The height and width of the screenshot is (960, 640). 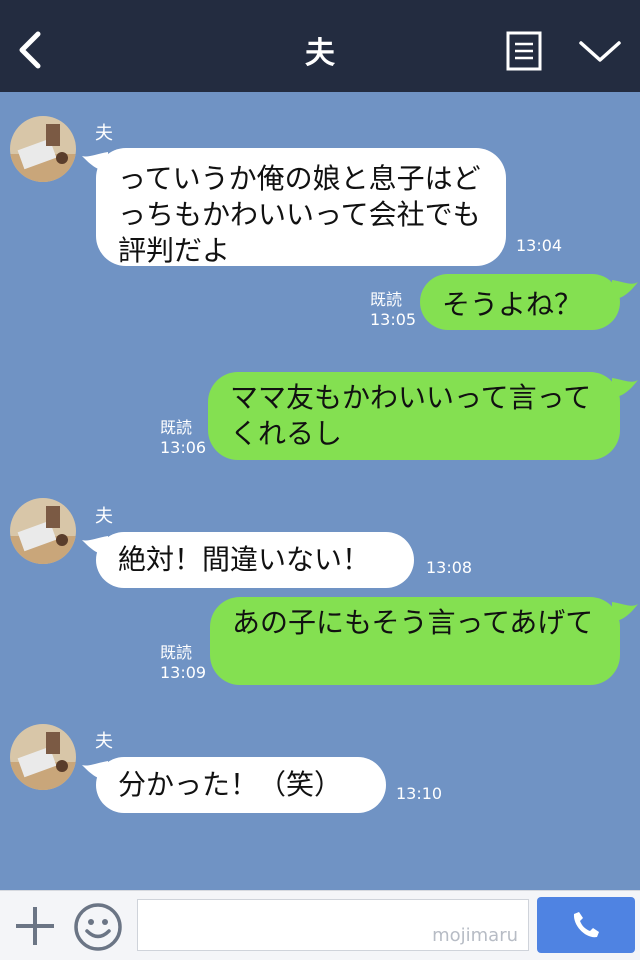 I want to click on watermark: mojimaru, so click(x=475, y=935).